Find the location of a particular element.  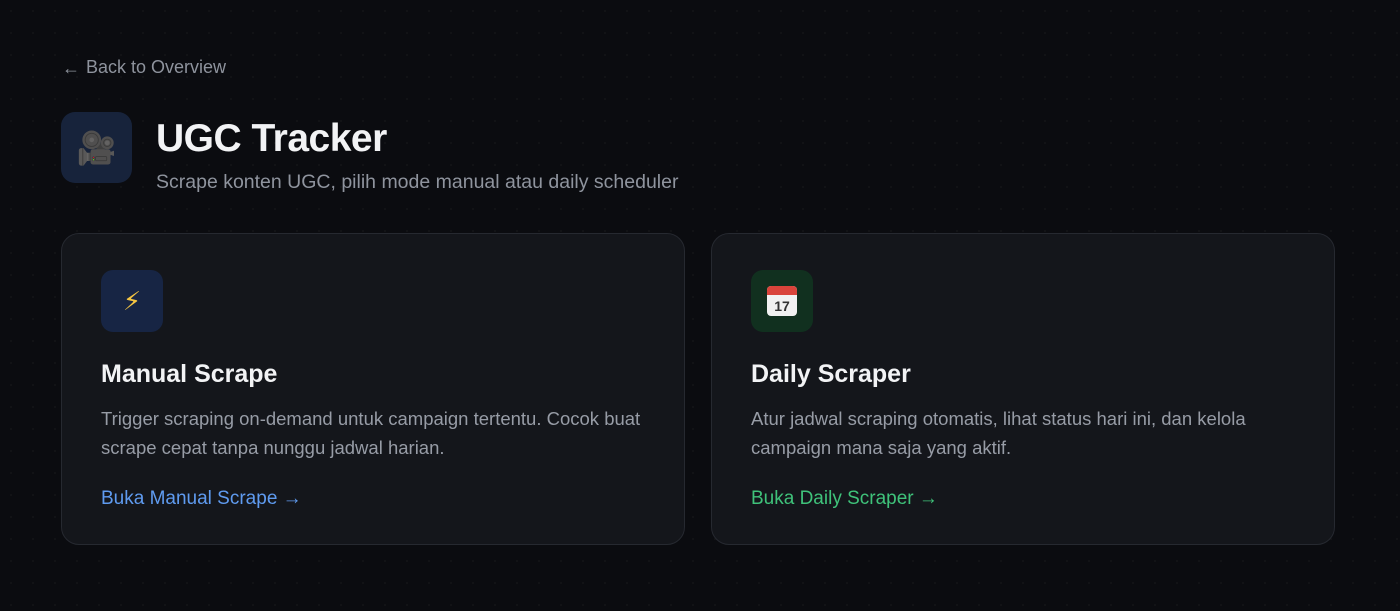

open-manual-scrape-link: Buka Manual Scrape → is located at coordinates (201, 499).